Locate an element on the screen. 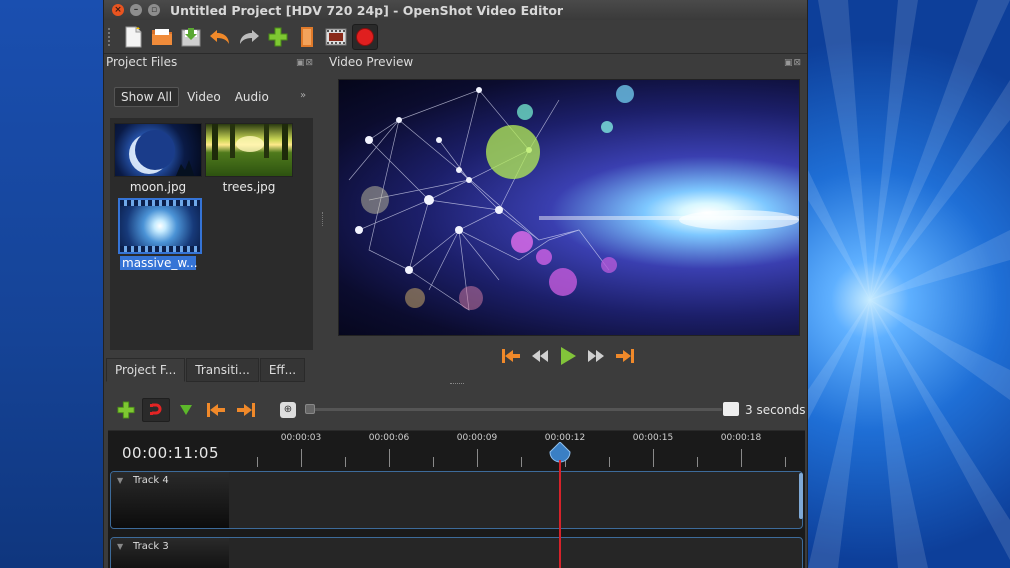 Image resolution: width=1010 pixels, height=568 pixels. snapping-toggle-button is located at coordinates (156, 410).